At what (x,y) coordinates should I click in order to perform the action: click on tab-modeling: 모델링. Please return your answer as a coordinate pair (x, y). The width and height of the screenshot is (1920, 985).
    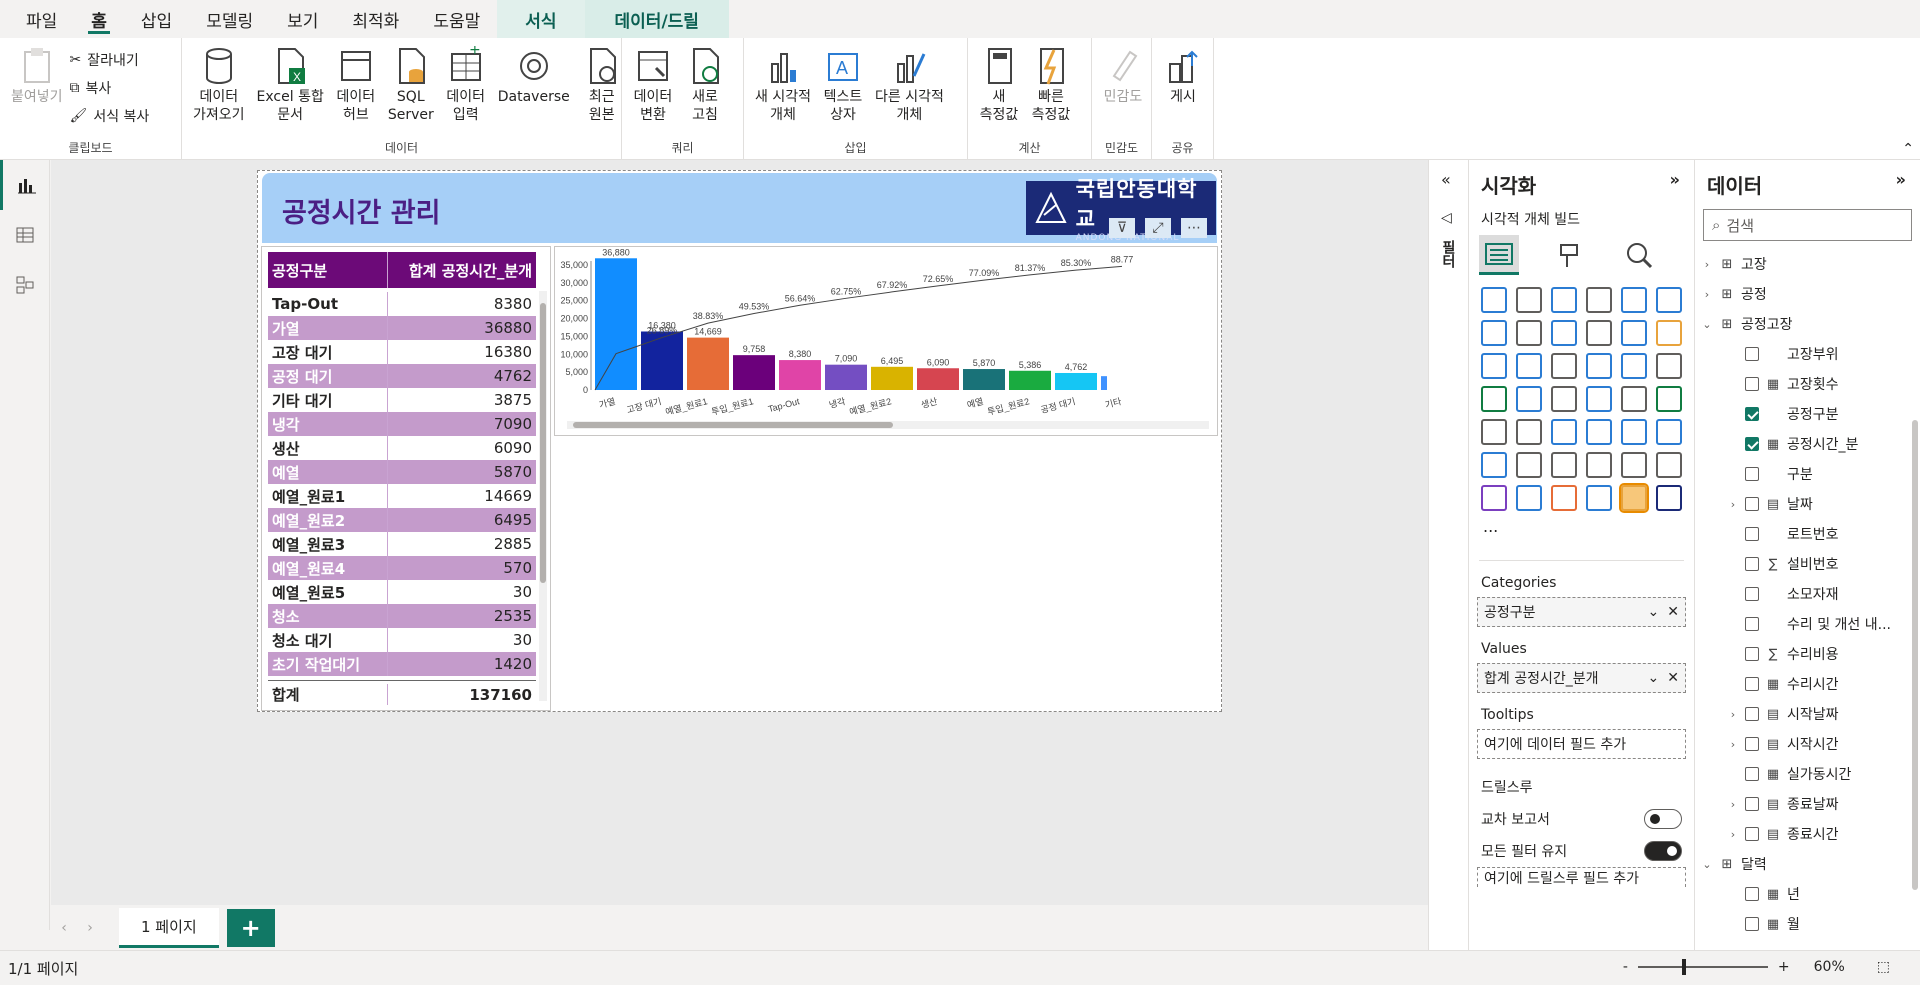
    Looking at the image, I should click on (229, 19).